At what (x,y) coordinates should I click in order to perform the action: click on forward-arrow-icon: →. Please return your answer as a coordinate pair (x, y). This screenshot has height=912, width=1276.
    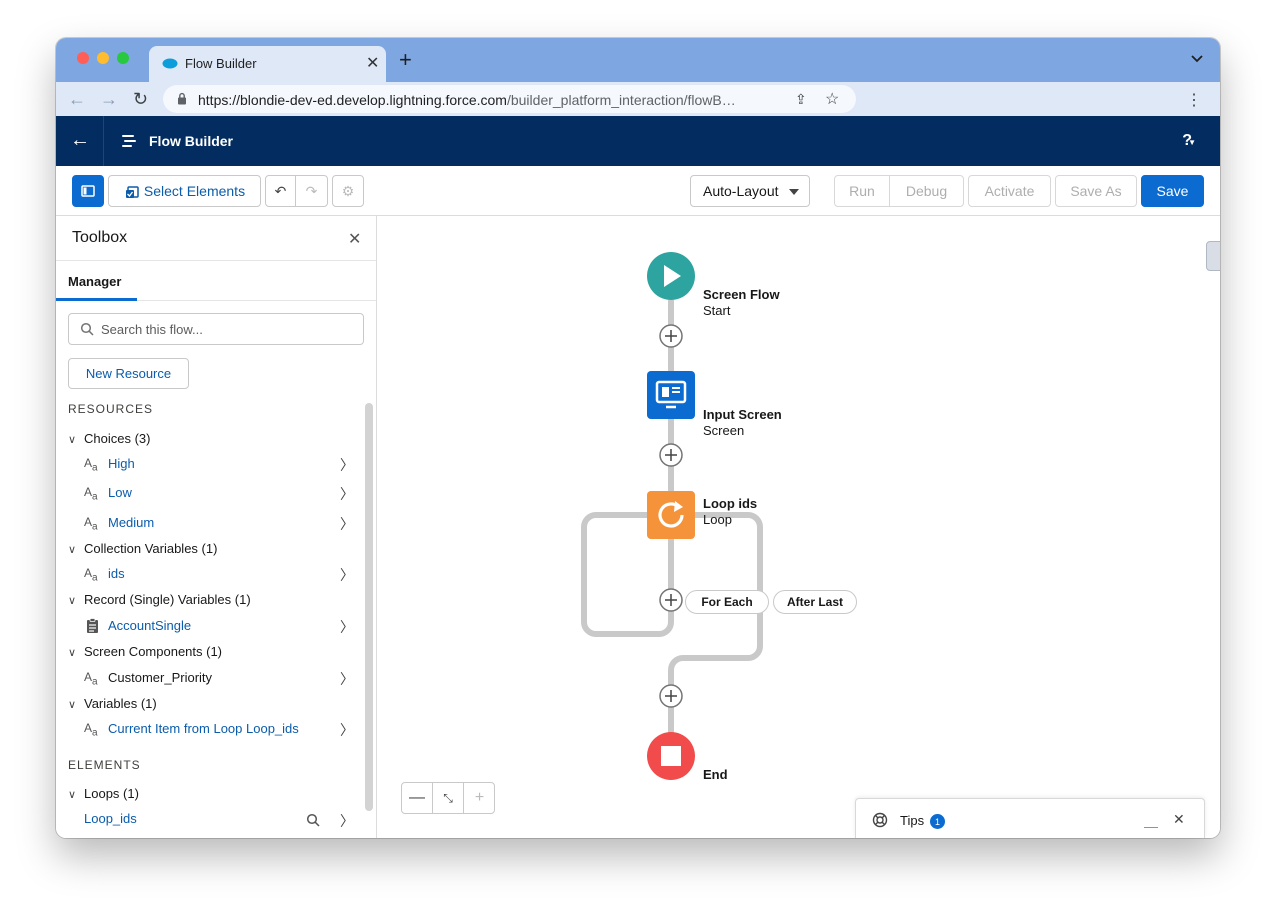
    Looking at the image, I should click on (109, 99).